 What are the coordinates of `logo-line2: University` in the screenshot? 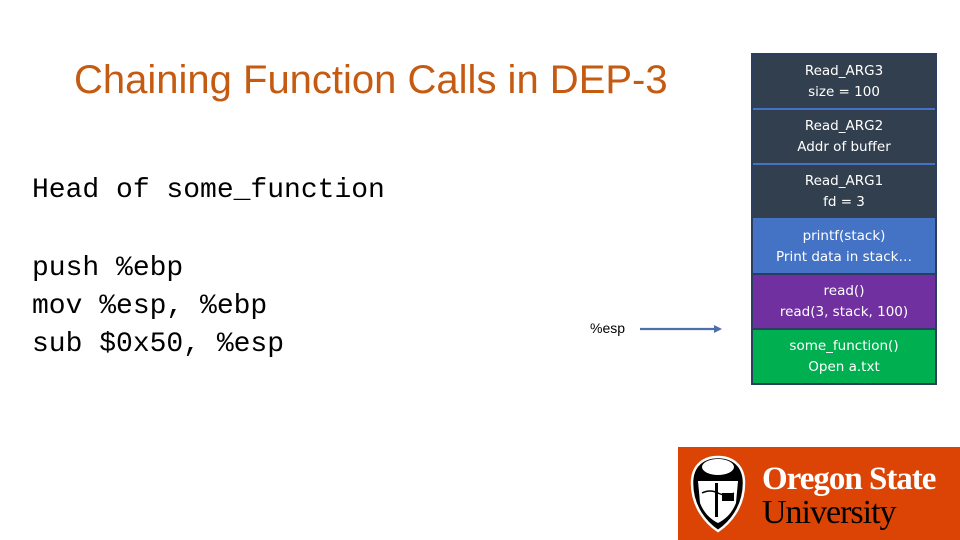 It's located at (829, 512).